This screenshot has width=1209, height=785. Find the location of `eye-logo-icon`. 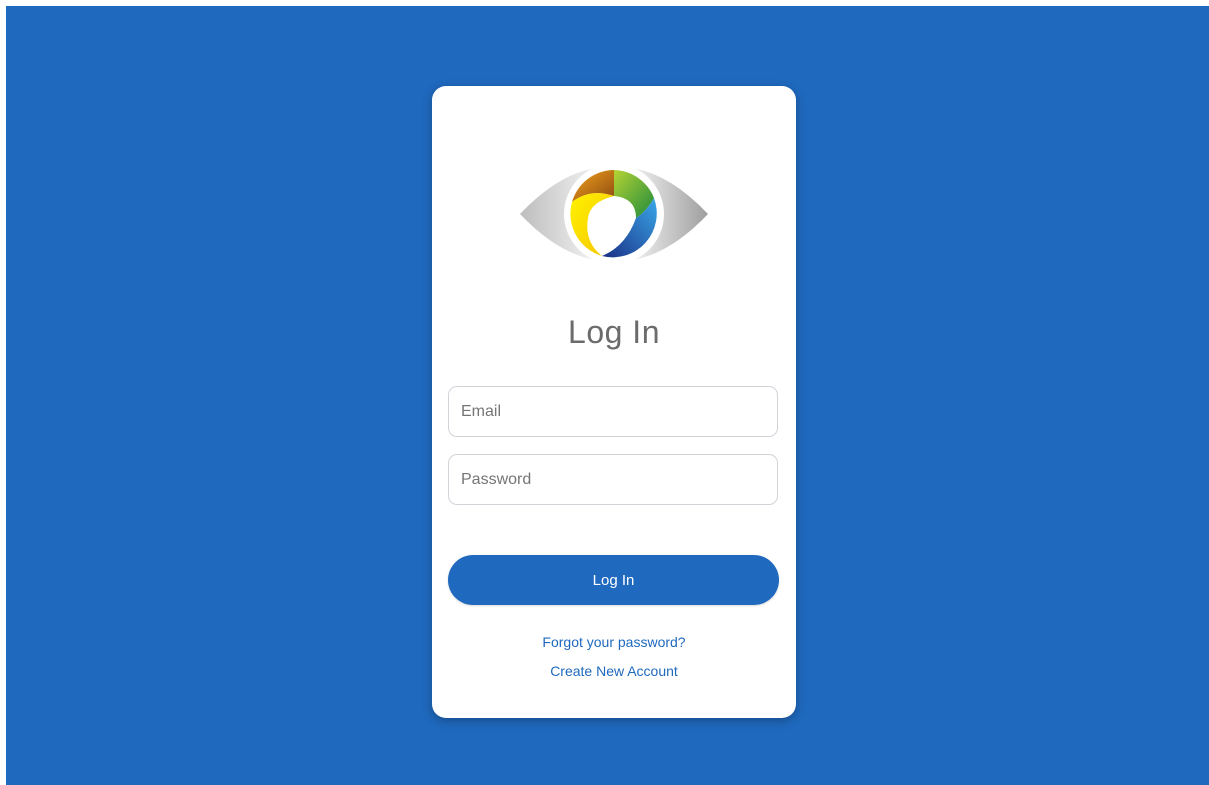

eye-logo-icon is located at coordinates (614, 214).